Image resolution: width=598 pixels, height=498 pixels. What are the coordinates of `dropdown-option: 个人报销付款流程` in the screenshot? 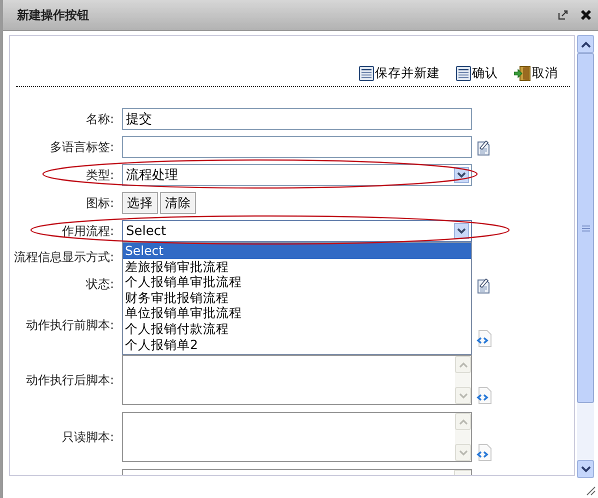 It's located at (297, 328).